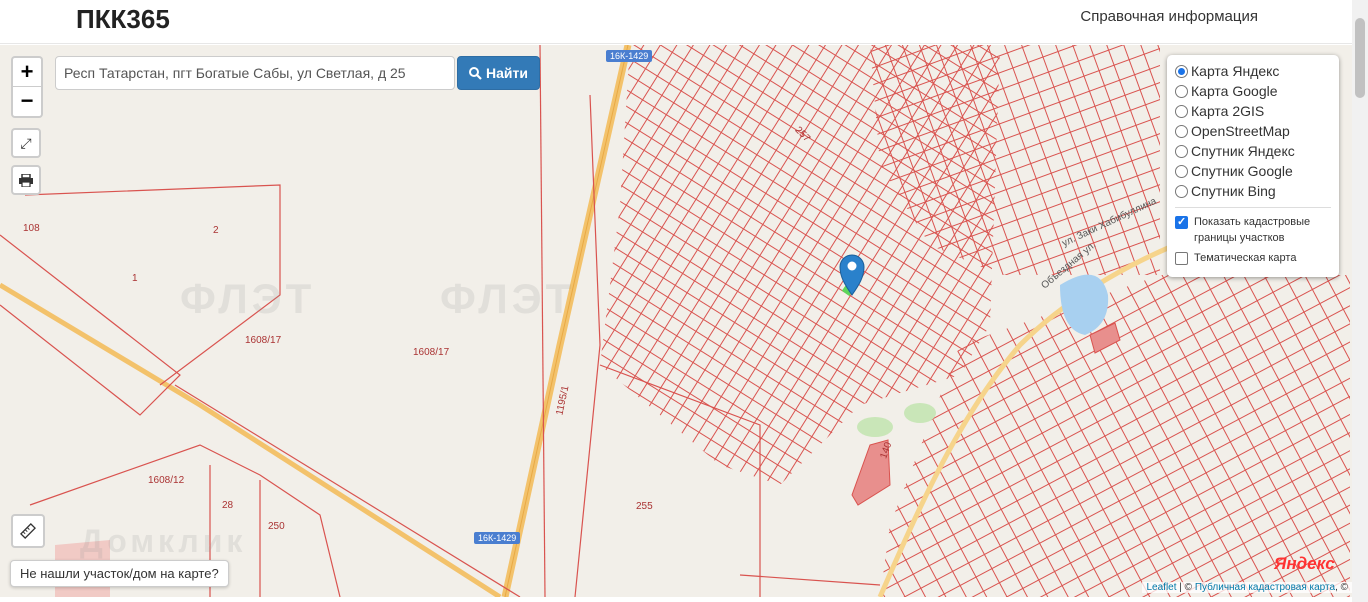 The image size is (1368, 602). Describe the element at coordinates (163, 541) in the screenshot. I see `domclick-watermark: Домклик` at that location.